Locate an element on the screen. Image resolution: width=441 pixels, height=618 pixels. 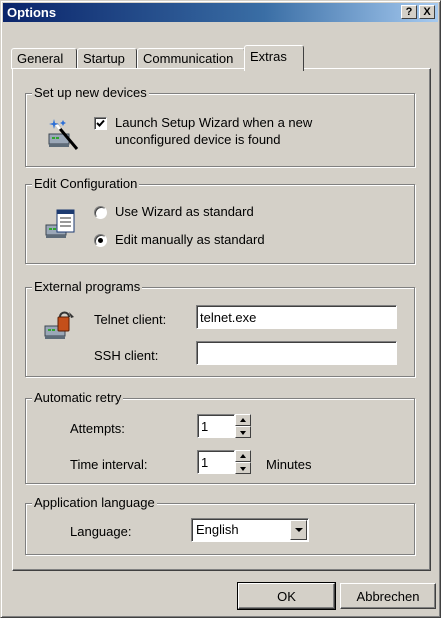
attempts-down-button is located at coordinates (243, 432).